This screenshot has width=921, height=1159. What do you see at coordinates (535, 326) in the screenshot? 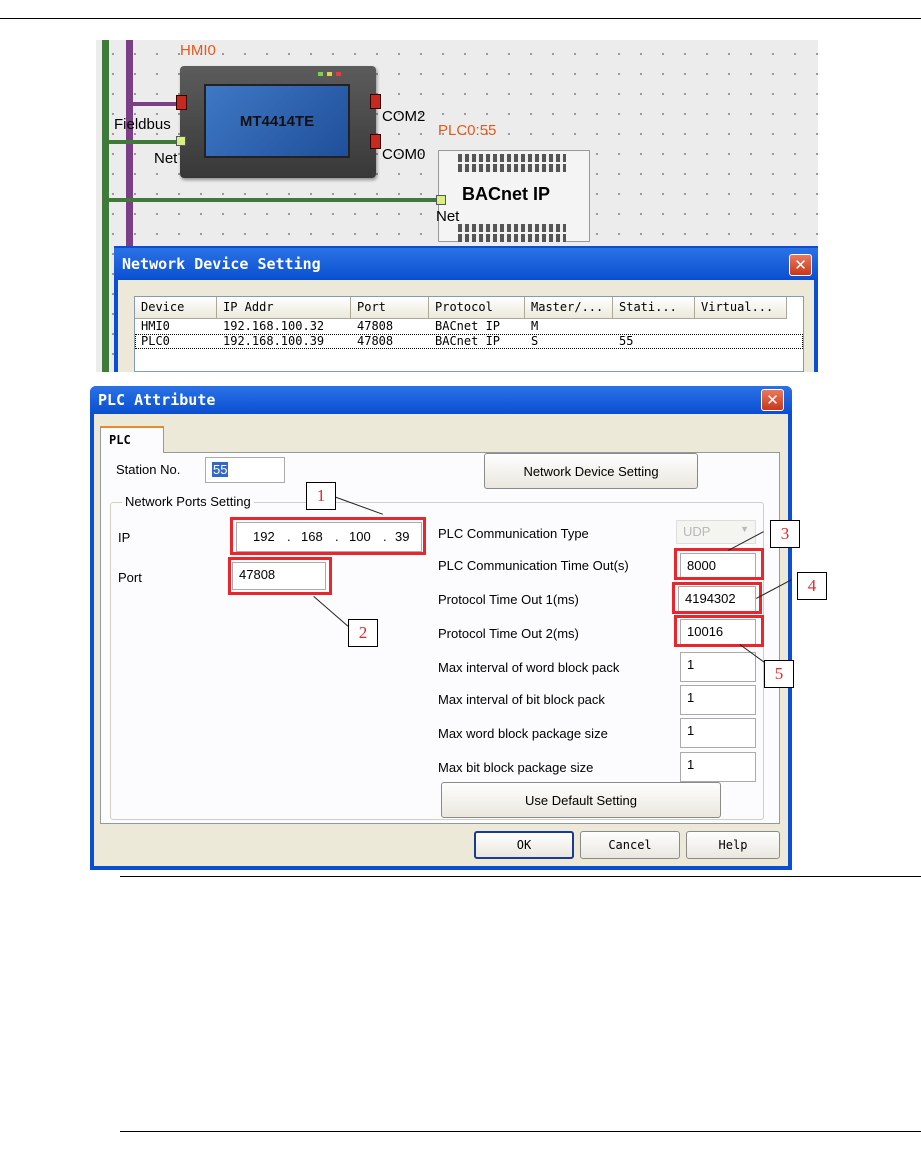
I see `table-cell: M` at bounding box center [535, 326].